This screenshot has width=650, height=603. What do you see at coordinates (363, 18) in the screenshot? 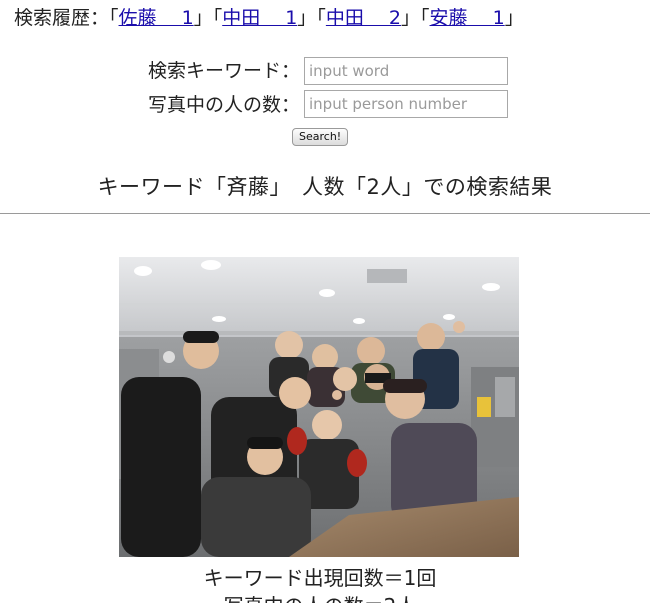
I see `history-link-nakata-2: 中田 2` at bounding box center [363, 18].